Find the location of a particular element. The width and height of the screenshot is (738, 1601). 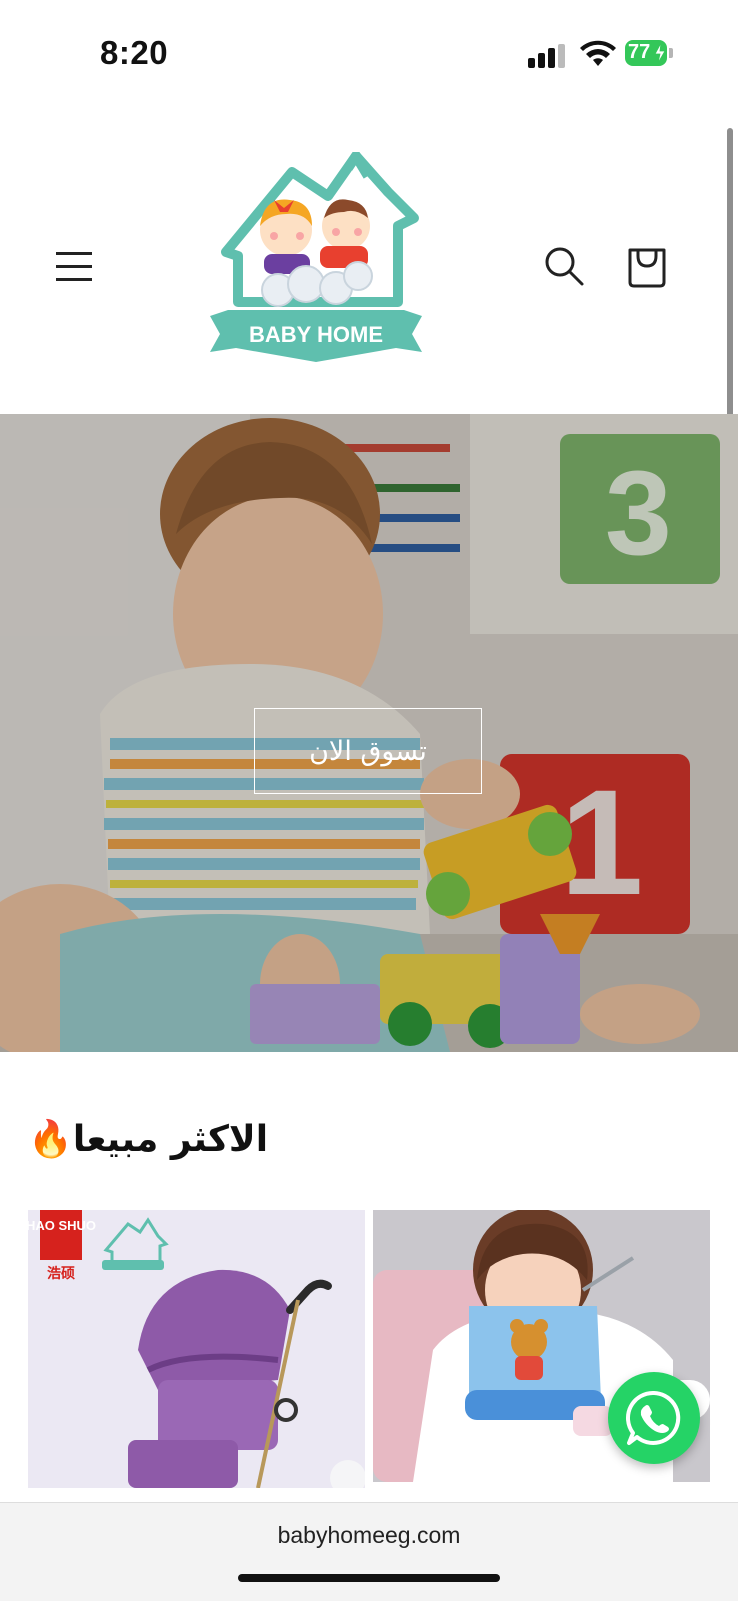

shopping-bag-icon is located at coordinates (647, 268).